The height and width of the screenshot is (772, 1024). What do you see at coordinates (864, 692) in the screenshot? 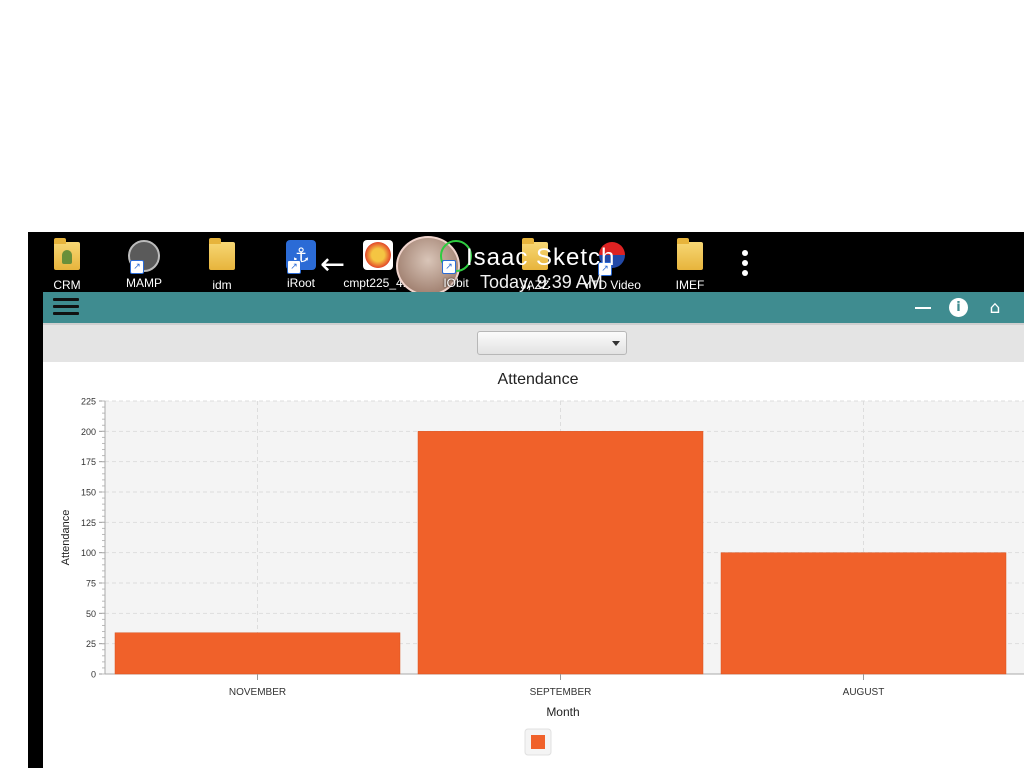
I see `x-tick-label: AUGUST` at bounding box center [864, 692].